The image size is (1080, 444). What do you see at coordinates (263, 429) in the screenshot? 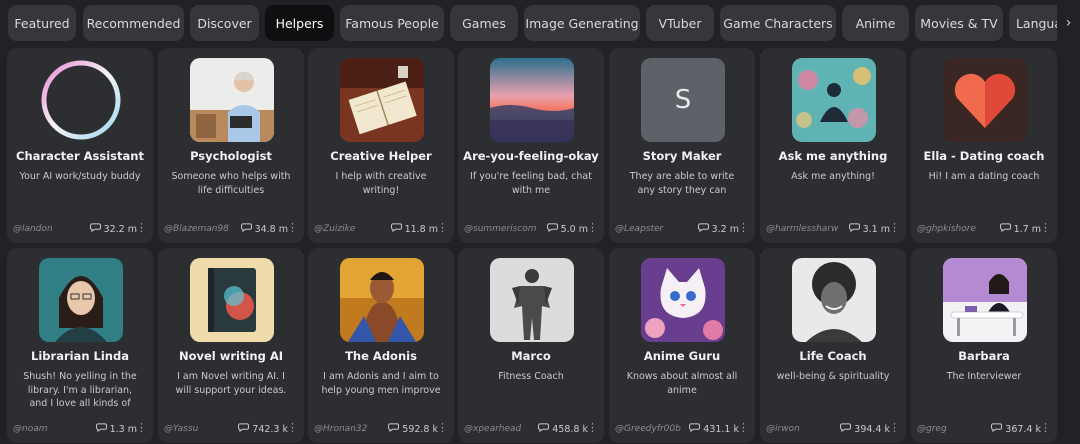
I see `chat-count: 742.3 k` at bounding box center [263, 429].